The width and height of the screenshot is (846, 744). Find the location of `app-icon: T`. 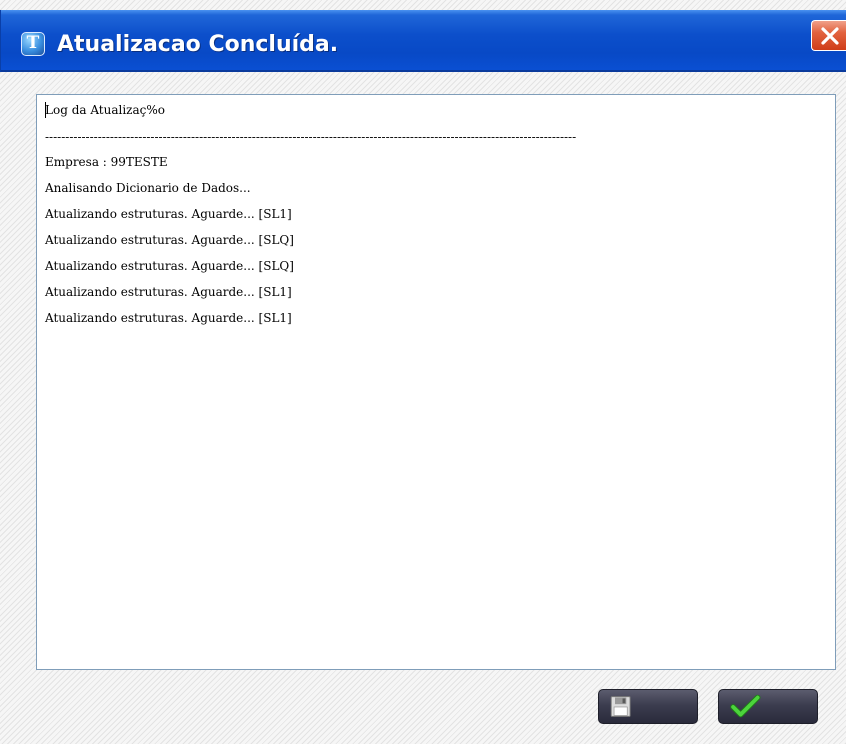

app-icon: T is located at coordinates (33, 44).